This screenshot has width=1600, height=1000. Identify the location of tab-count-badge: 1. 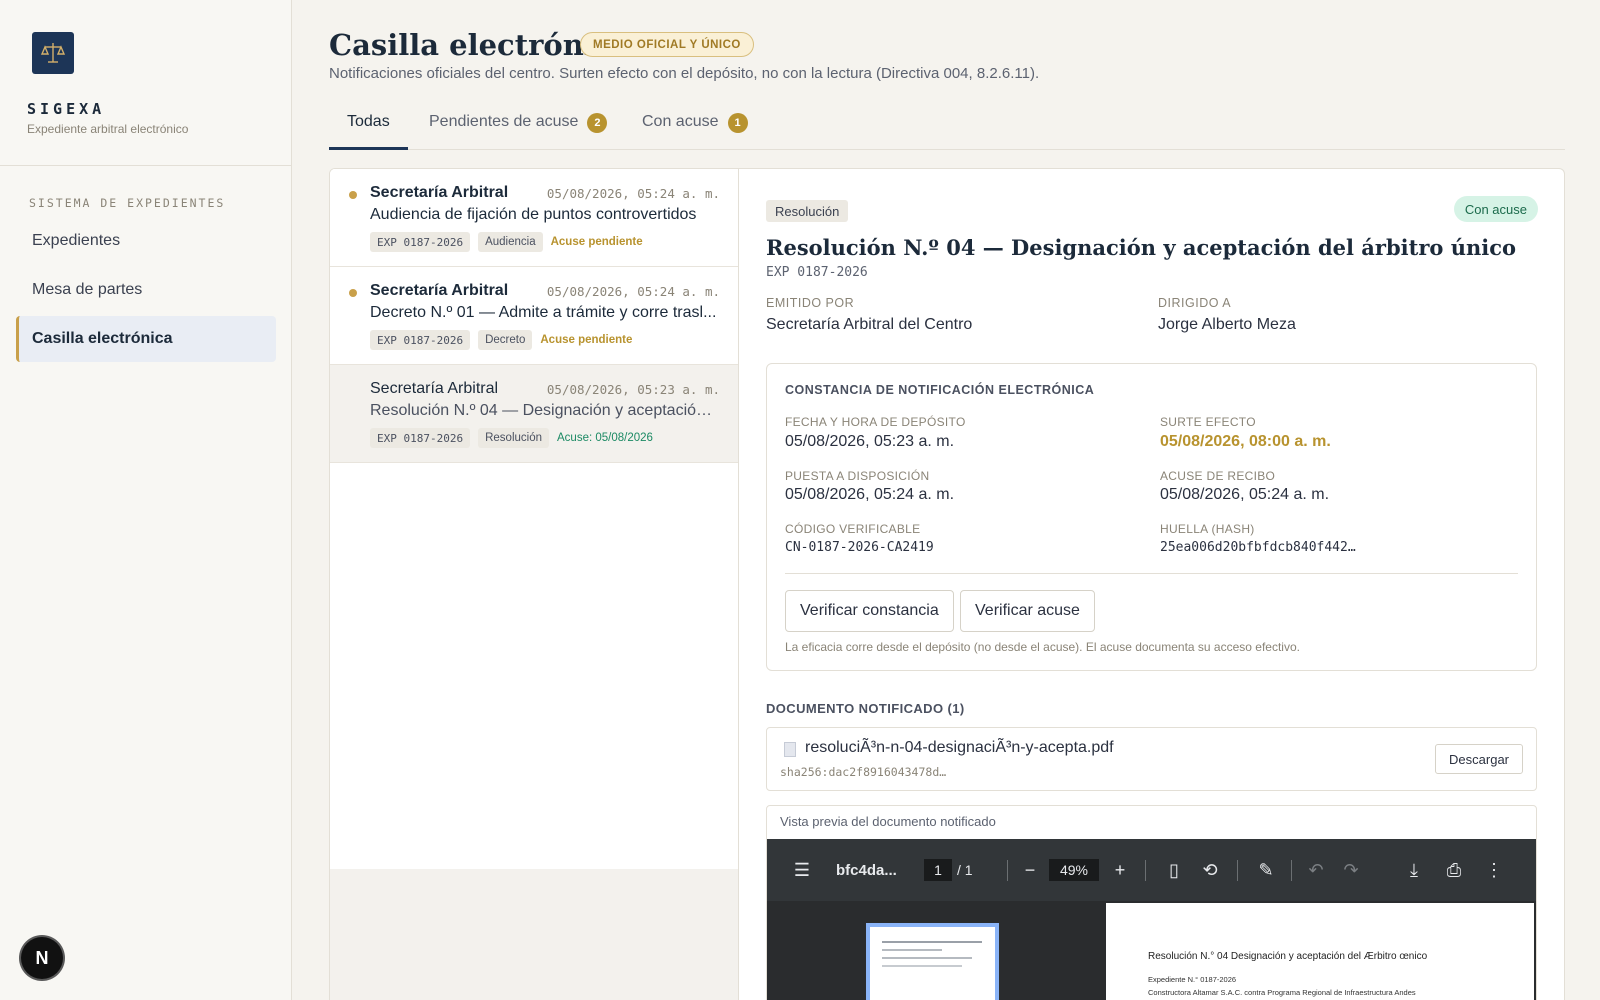
(737, 123).